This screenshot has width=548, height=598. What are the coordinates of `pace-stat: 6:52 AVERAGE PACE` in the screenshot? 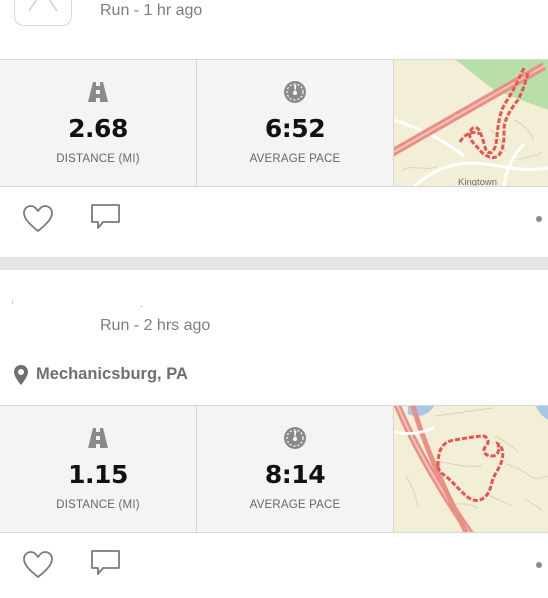 It's located at (295, 123).